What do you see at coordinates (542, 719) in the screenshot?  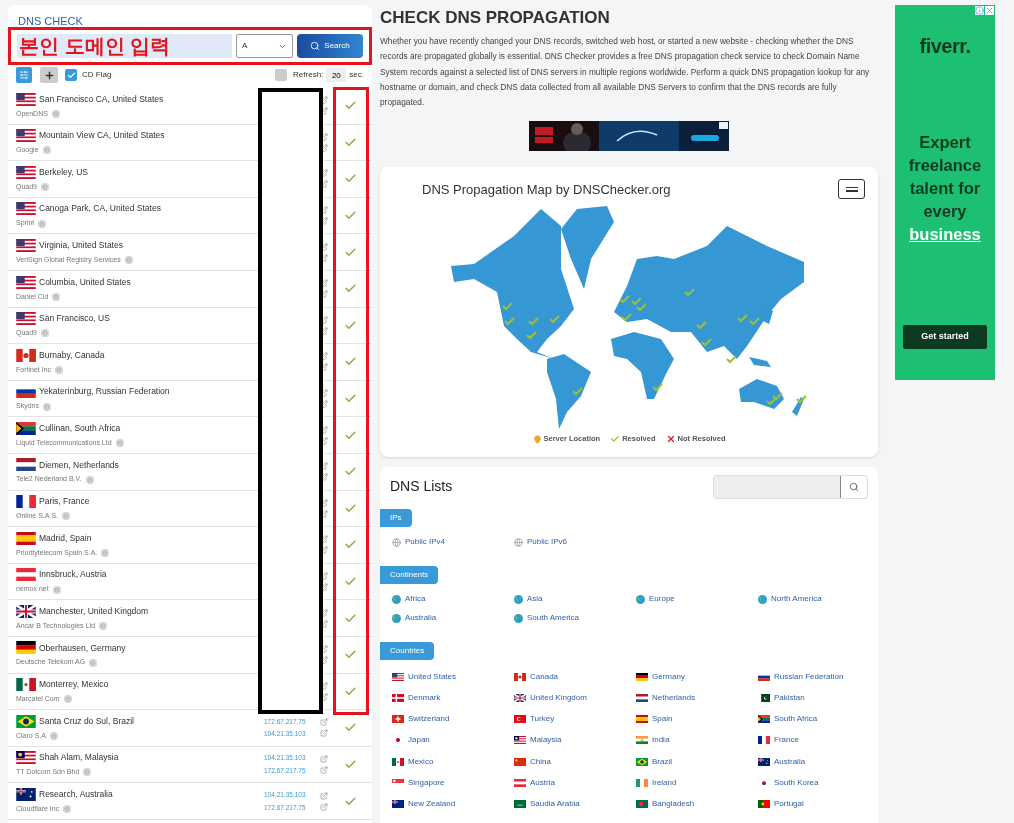 I see `list-link: Turkey` at bounding box center [542, 719].